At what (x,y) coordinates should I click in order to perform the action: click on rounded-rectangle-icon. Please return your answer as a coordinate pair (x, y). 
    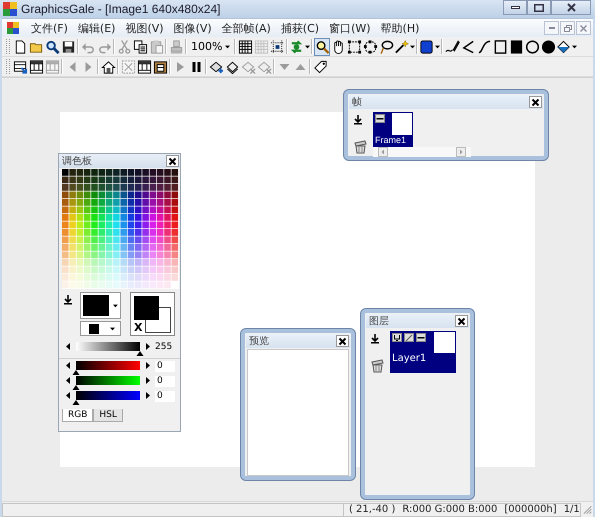
    Looking at the image, I should click on (426, 46).